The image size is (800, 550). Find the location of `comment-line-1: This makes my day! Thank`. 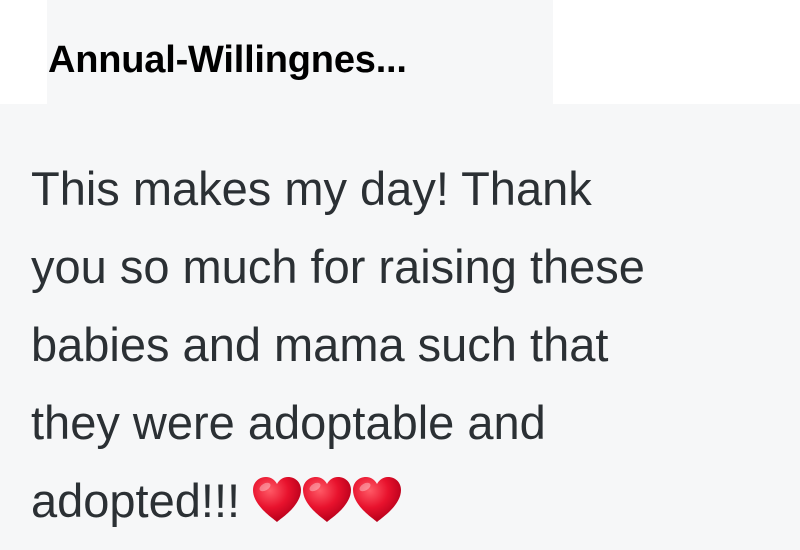

comment-line-1: This makes my day! Thank is located at coordinates (311, 188).